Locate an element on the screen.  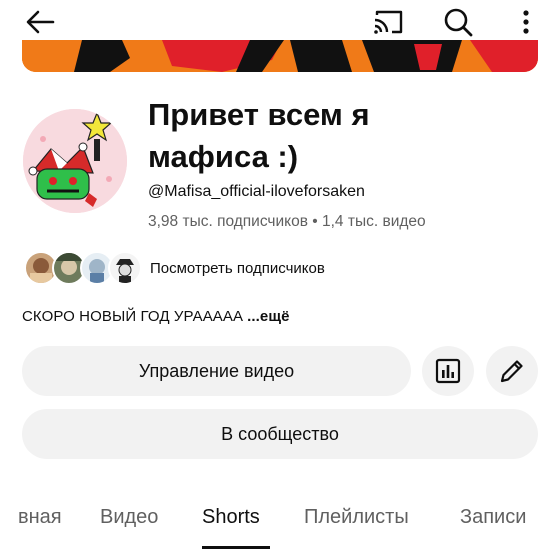
channel-avatar is located at coordinates (75, 161).